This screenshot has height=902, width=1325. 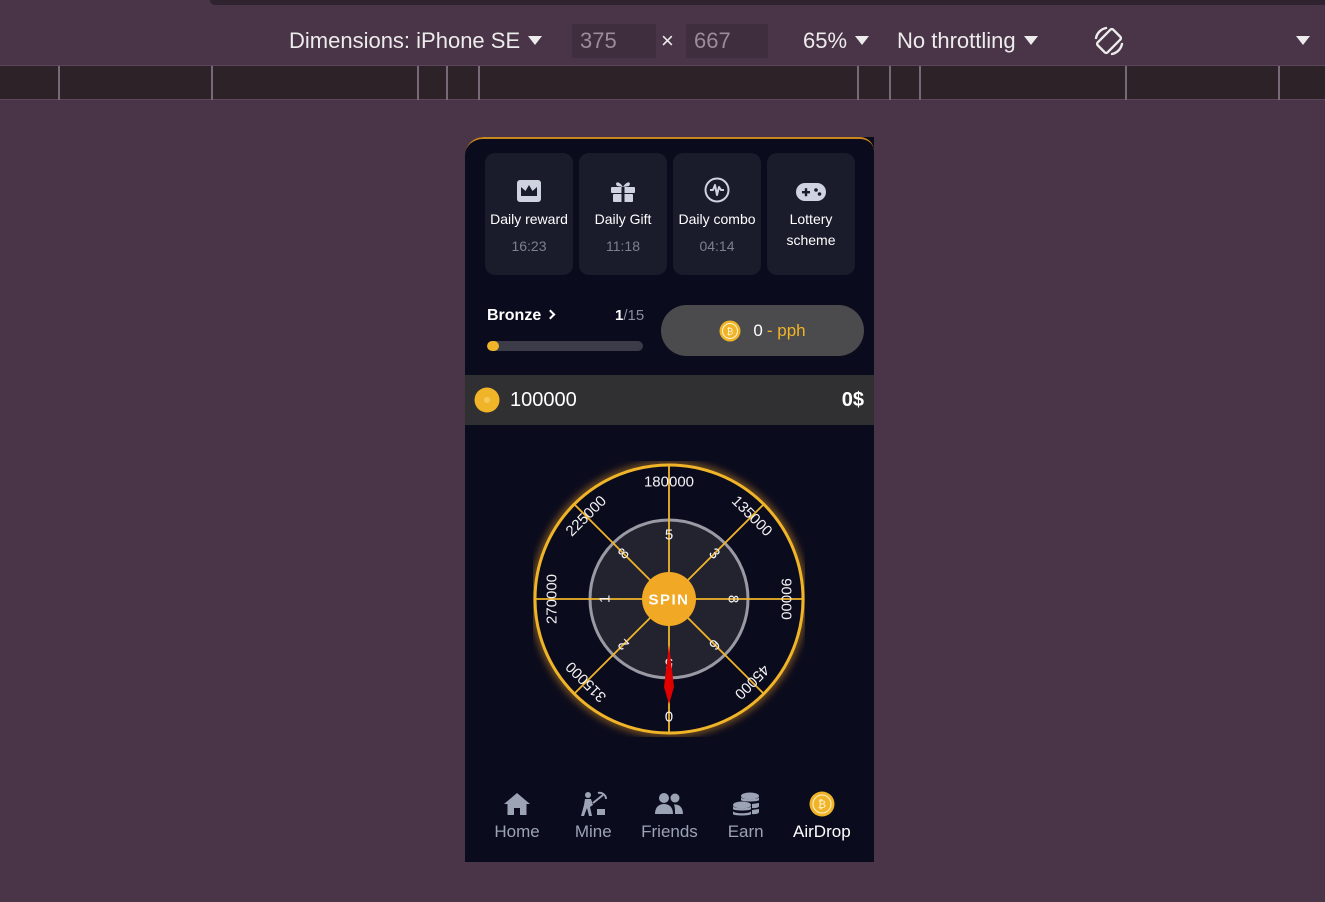 I want to click on card-label: Daily combo, so click(x=717, y=219).